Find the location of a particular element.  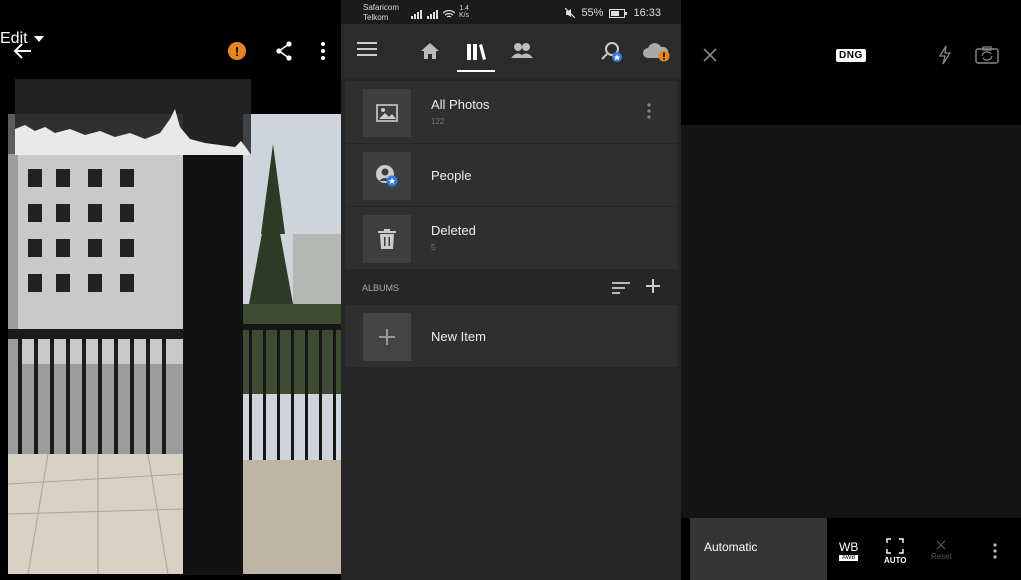

library-item-deleted: Deleted 5 is located at coordinates (511, 238).